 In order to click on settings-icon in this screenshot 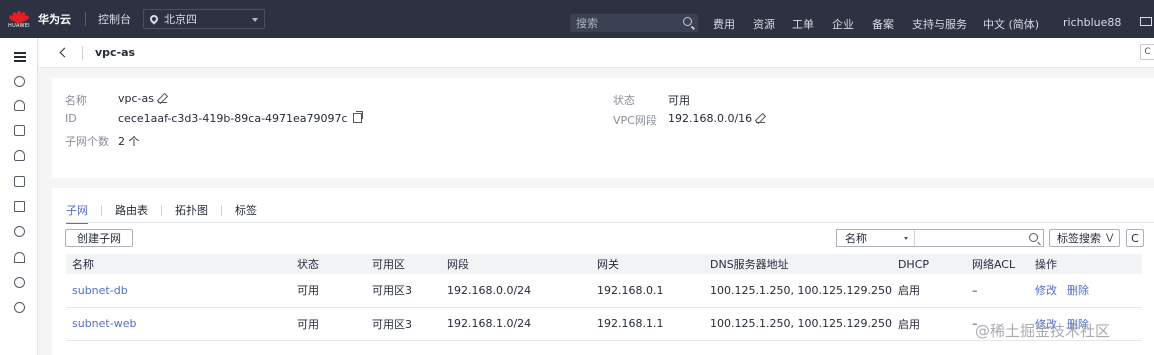, I will do `click(19, 307)`.